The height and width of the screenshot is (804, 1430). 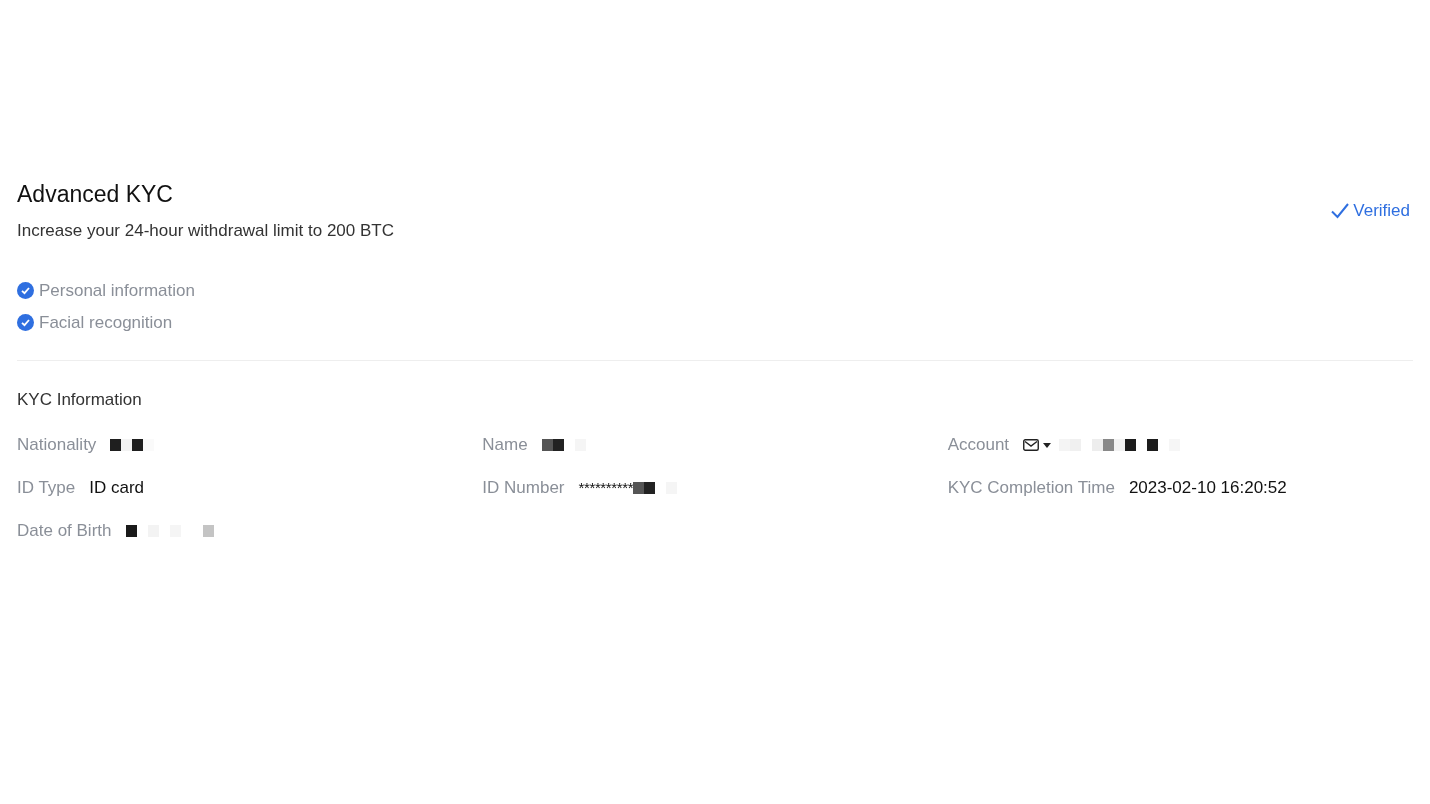 What do you see at coordinates (1207, 488) in the screenshot?
I see `field-value: 2023-02-10 16:20:52` at bounding box center [1207, 488].